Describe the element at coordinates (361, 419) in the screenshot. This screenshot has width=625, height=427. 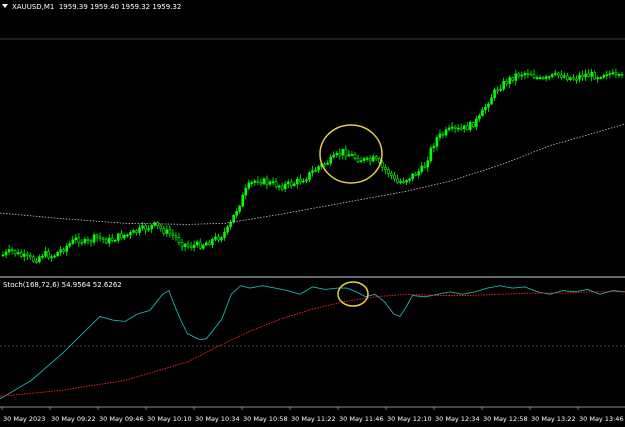
I see `time-tick-label: 30 May 11:46` at that location.